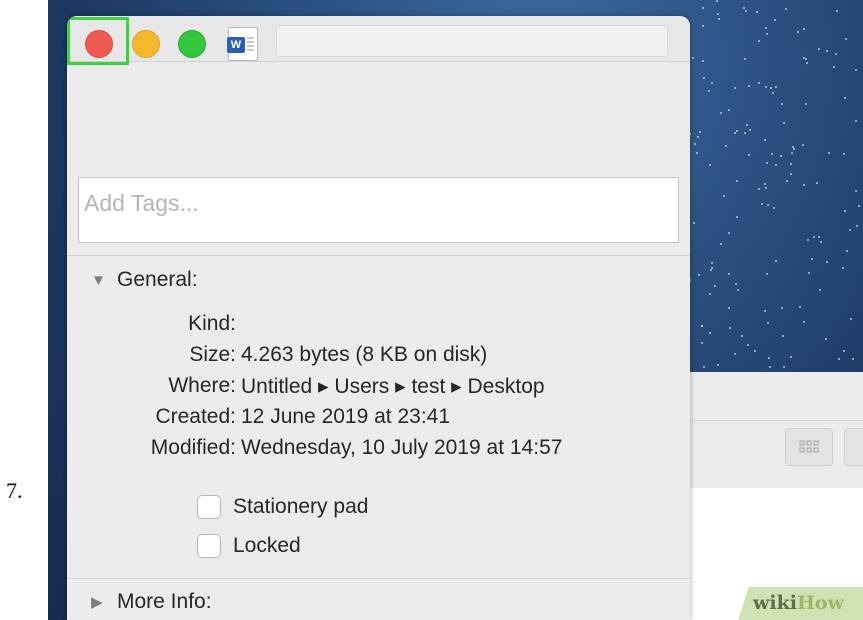 The height and width of the screenshot is (620, 863). I want to click on locked-checkbox, so click(209, 546).